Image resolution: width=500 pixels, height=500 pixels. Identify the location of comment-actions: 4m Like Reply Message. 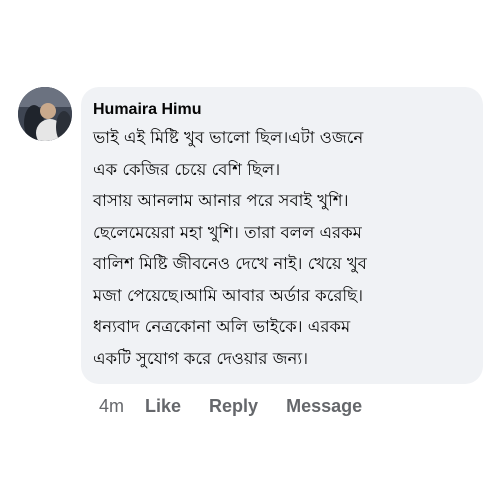
(230, 406).